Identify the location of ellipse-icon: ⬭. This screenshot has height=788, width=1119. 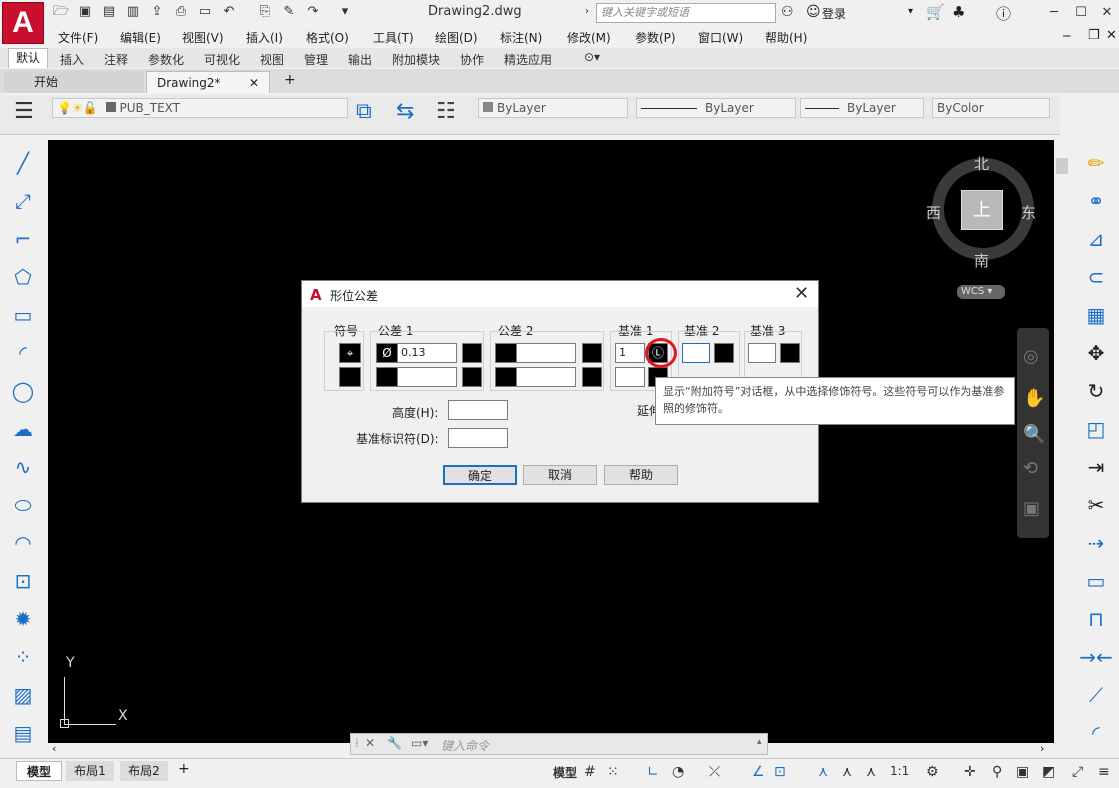
(23, 505).